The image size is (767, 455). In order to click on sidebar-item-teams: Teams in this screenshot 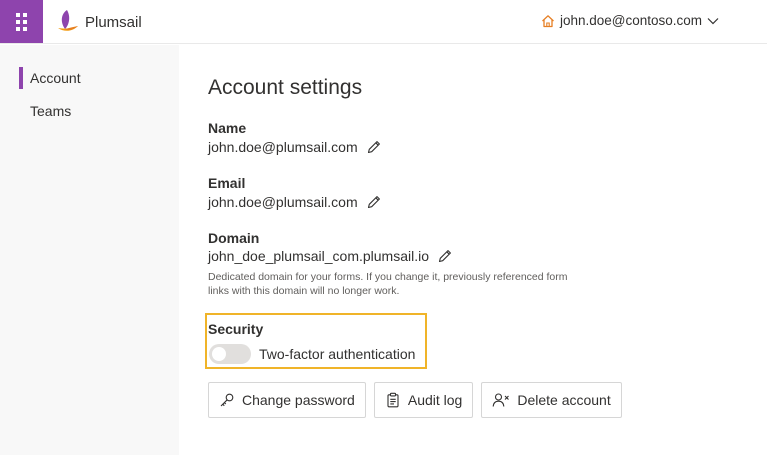, I will do `click(45, 111)`.